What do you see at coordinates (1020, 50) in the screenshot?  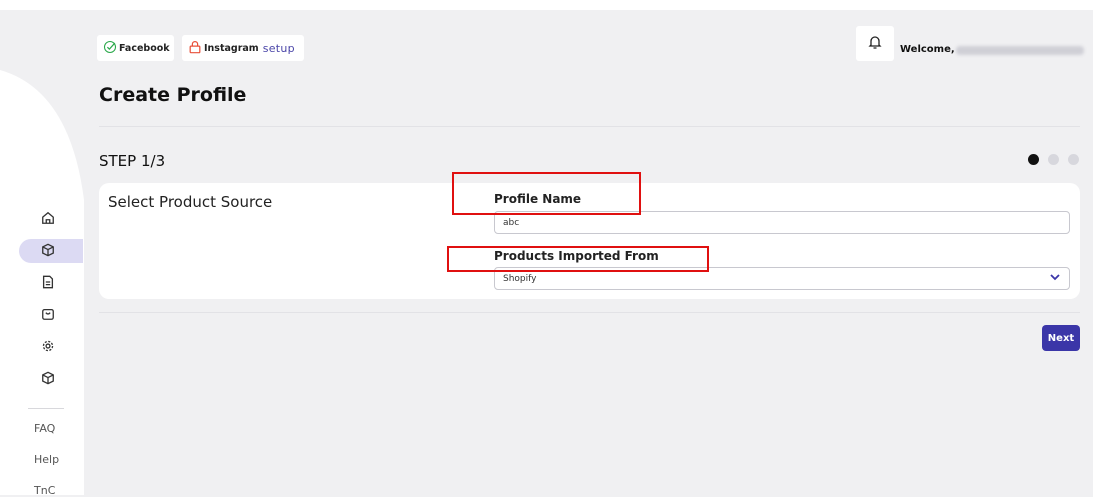 I see `user-name-redacted` at bounding box center [1020, 50].